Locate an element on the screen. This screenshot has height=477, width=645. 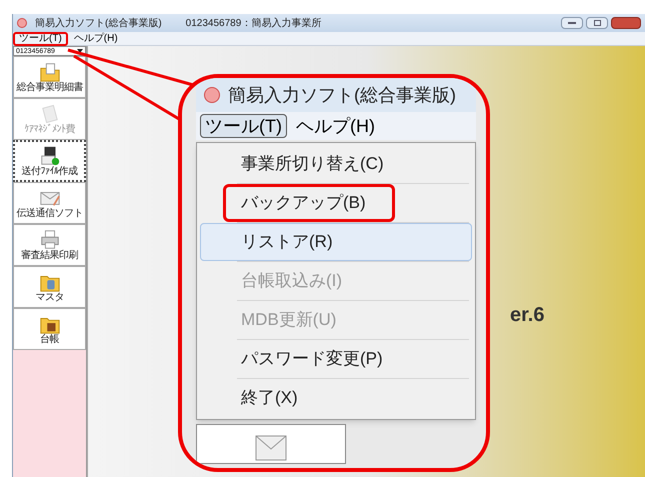
computer-icon is located at coordinates (49, 156).